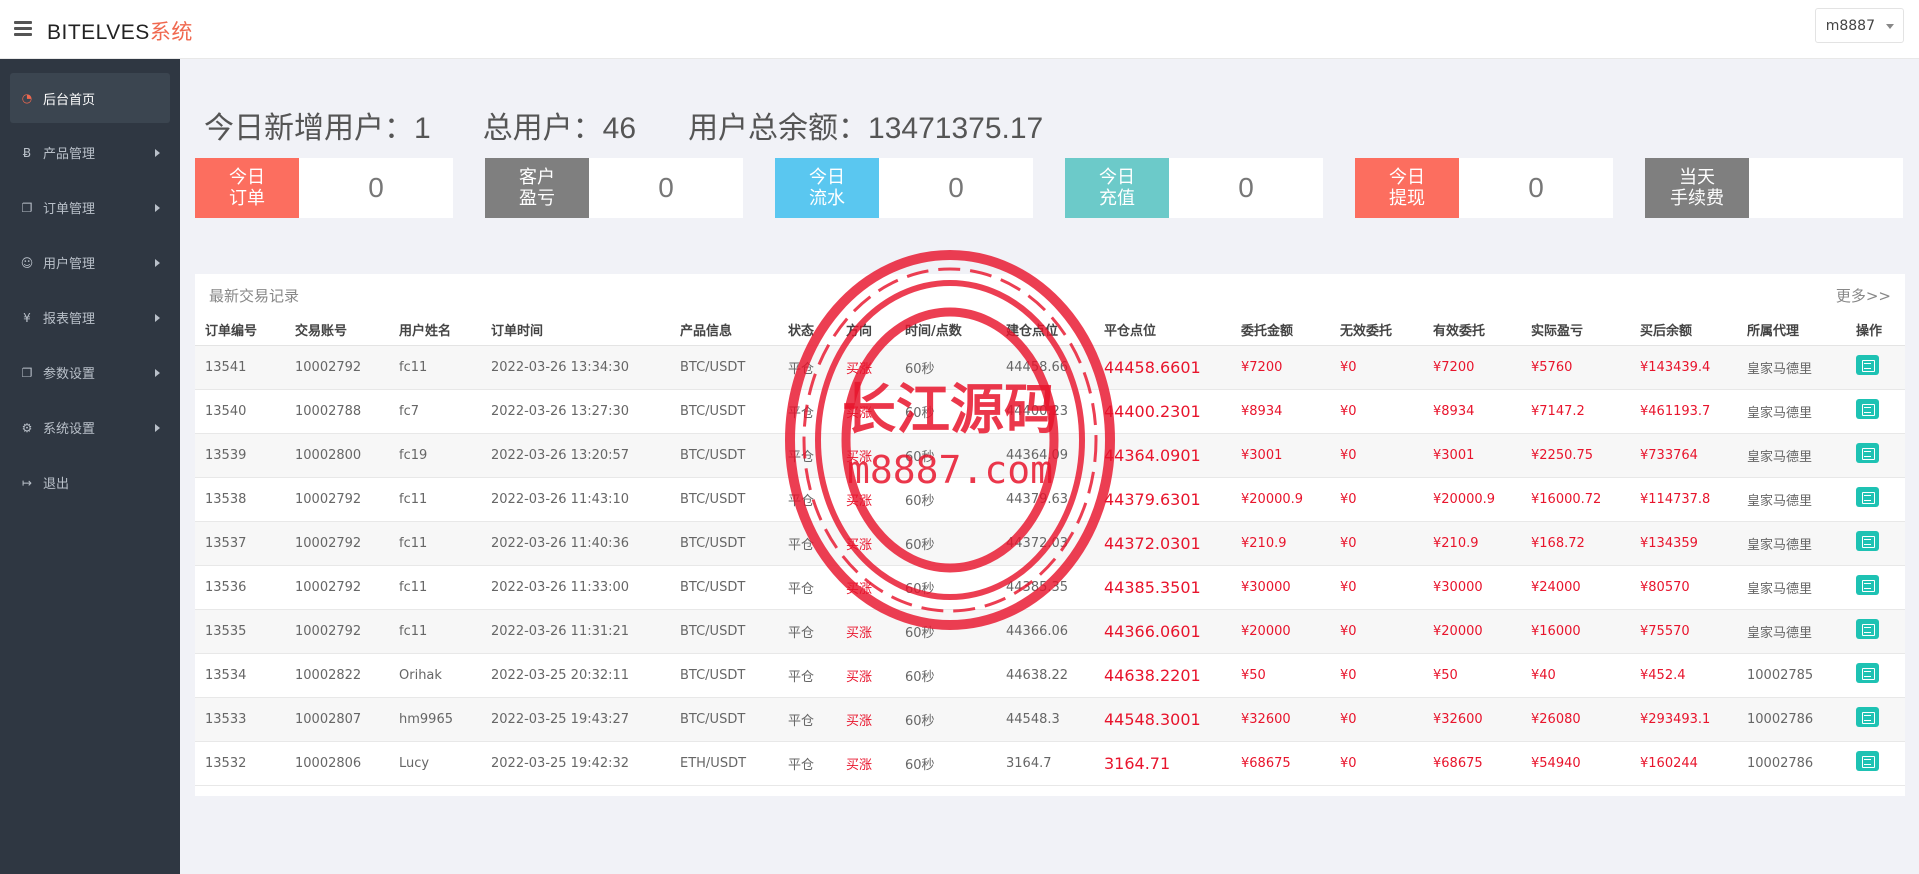 This screenshot has height=874, width=1919. Describe the element at coordinates (1683, 330) in the screenshot. I see `column-header: 买后余额` at that location.